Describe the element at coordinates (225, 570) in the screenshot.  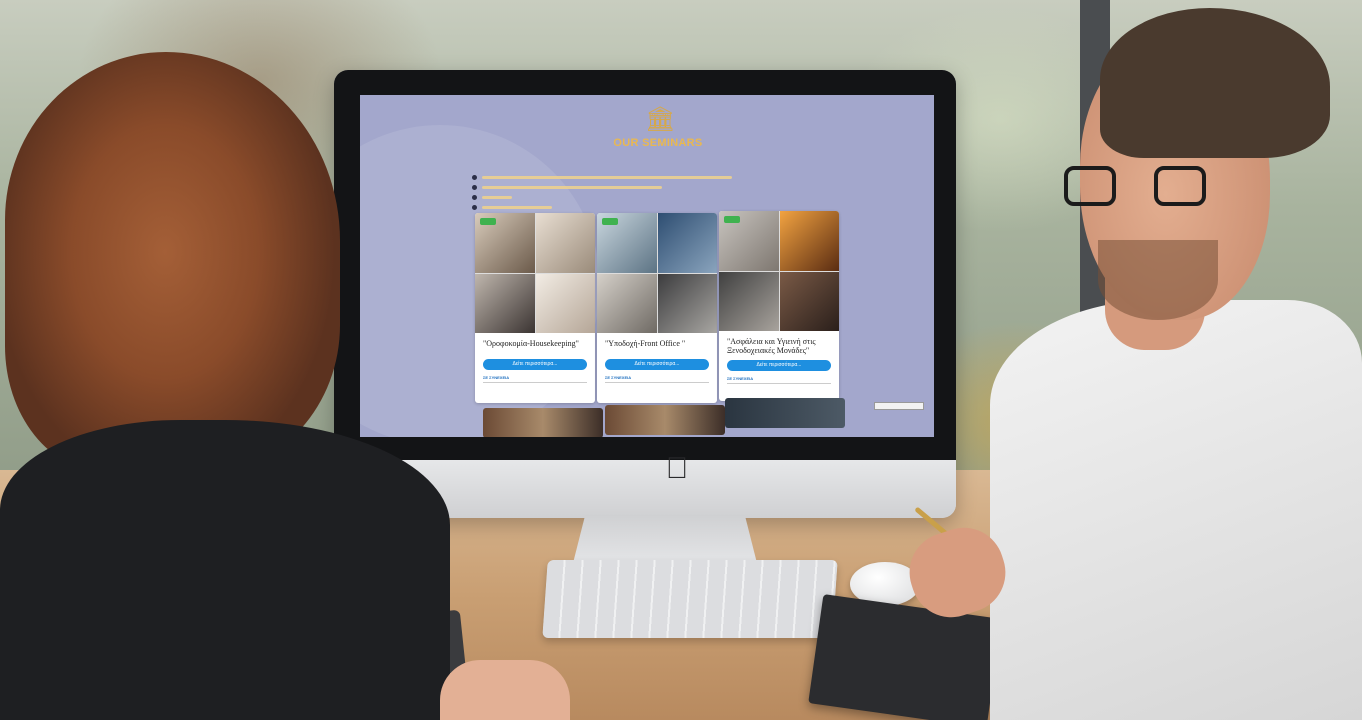
I see `woman-shirt` at that location.